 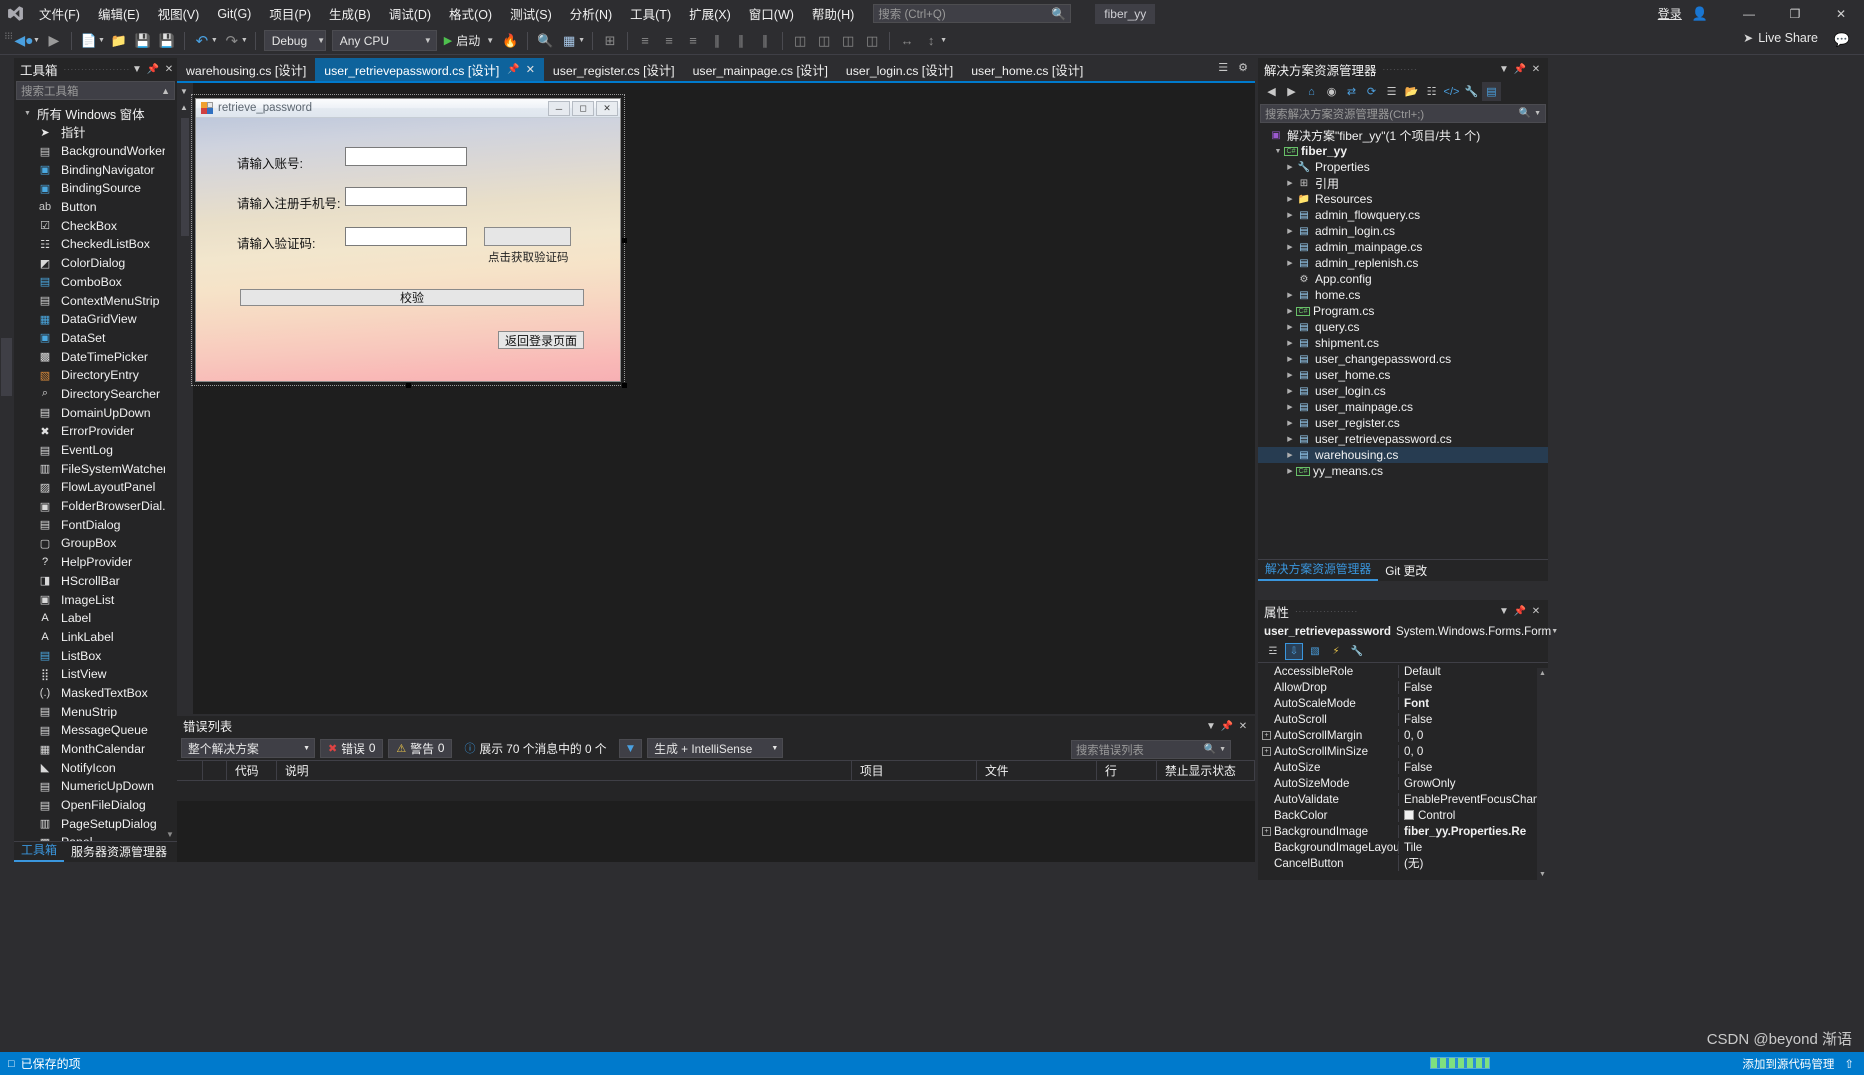 I want to click on designer-form-frame: retrieve_password ─ ◻ ✕ 请输入账号: 请输入注册手机号:, so click(x=409, y=241).